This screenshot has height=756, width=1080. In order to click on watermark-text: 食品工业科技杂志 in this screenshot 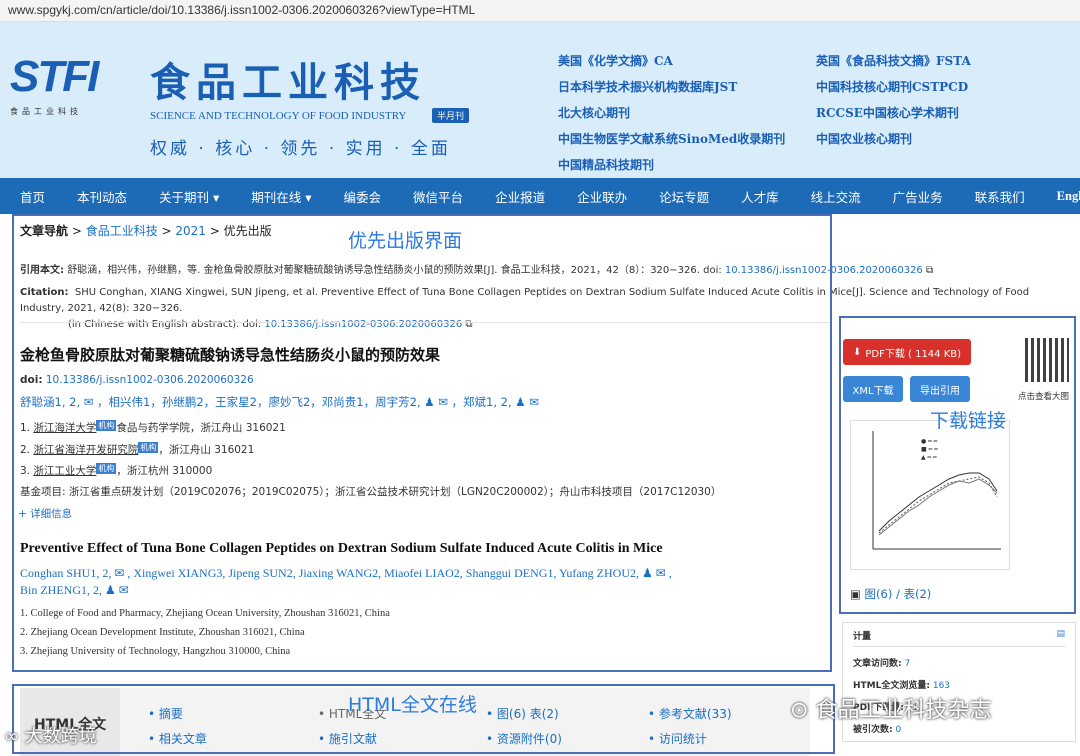, I will do `click(903, 710)`.